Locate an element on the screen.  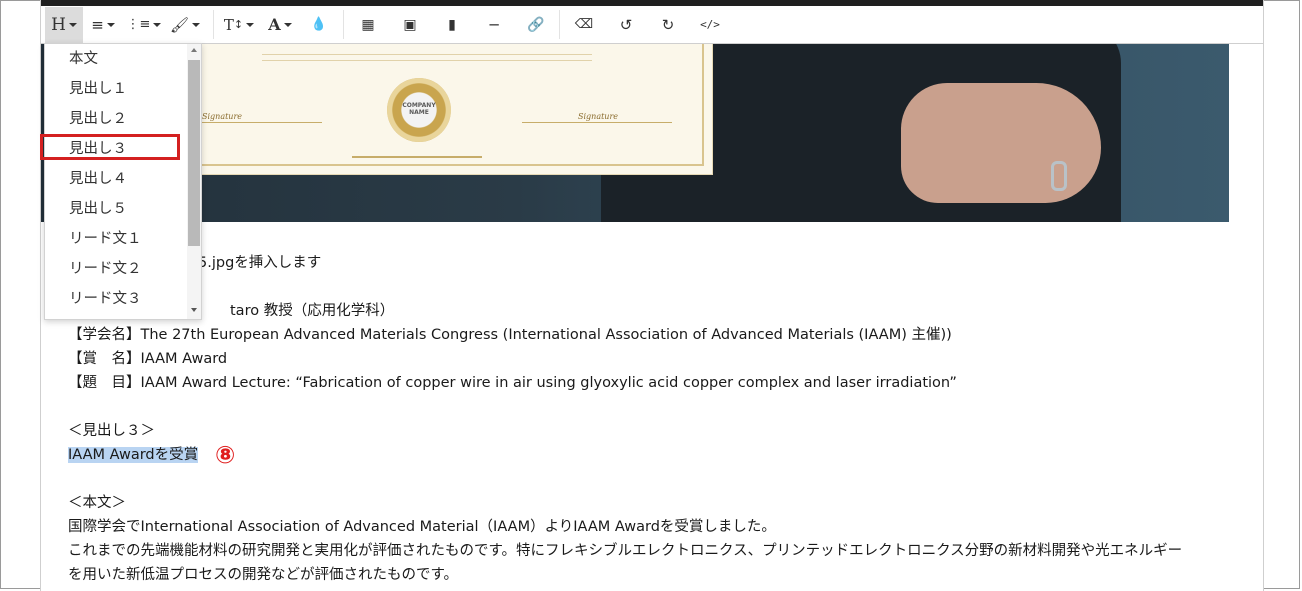
table-icon: ▦ is located at coordinates (368, 24).